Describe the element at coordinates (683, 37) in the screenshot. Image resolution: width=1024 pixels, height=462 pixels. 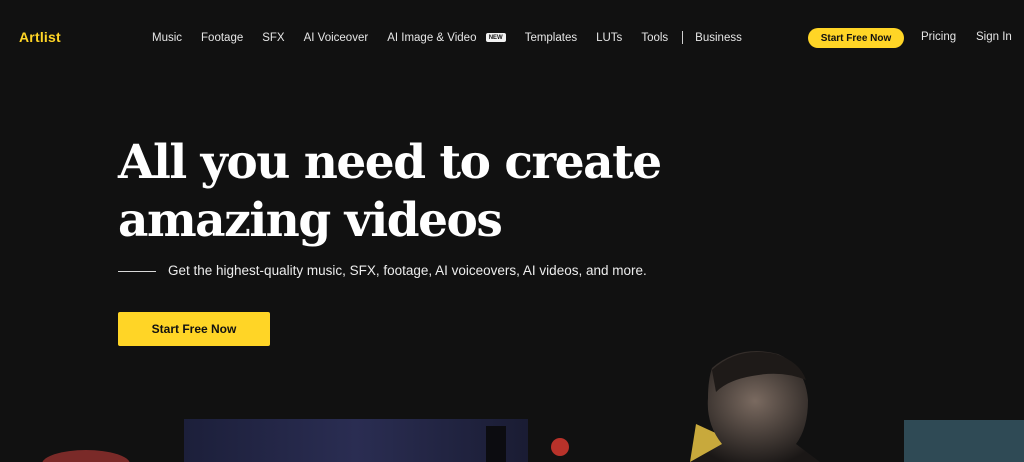
I see `nav-divider` at that location.